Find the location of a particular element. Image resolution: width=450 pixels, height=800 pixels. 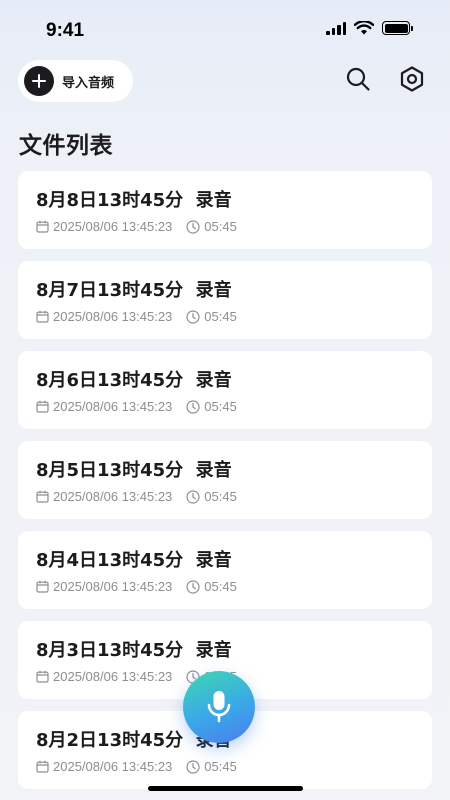

battery-icon is located at coordinates (397, 28).